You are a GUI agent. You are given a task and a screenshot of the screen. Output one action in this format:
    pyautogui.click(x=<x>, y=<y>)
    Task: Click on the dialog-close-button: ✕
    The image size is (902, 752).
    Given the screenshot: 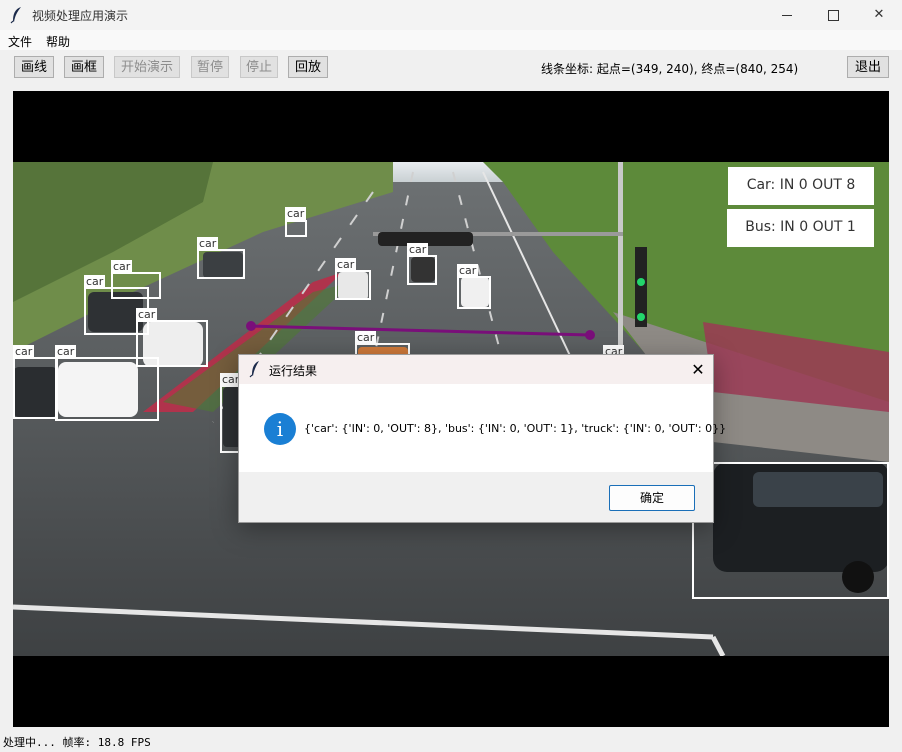 What is the action you would take?
    pyautogui.click(x=698, y=369)
    